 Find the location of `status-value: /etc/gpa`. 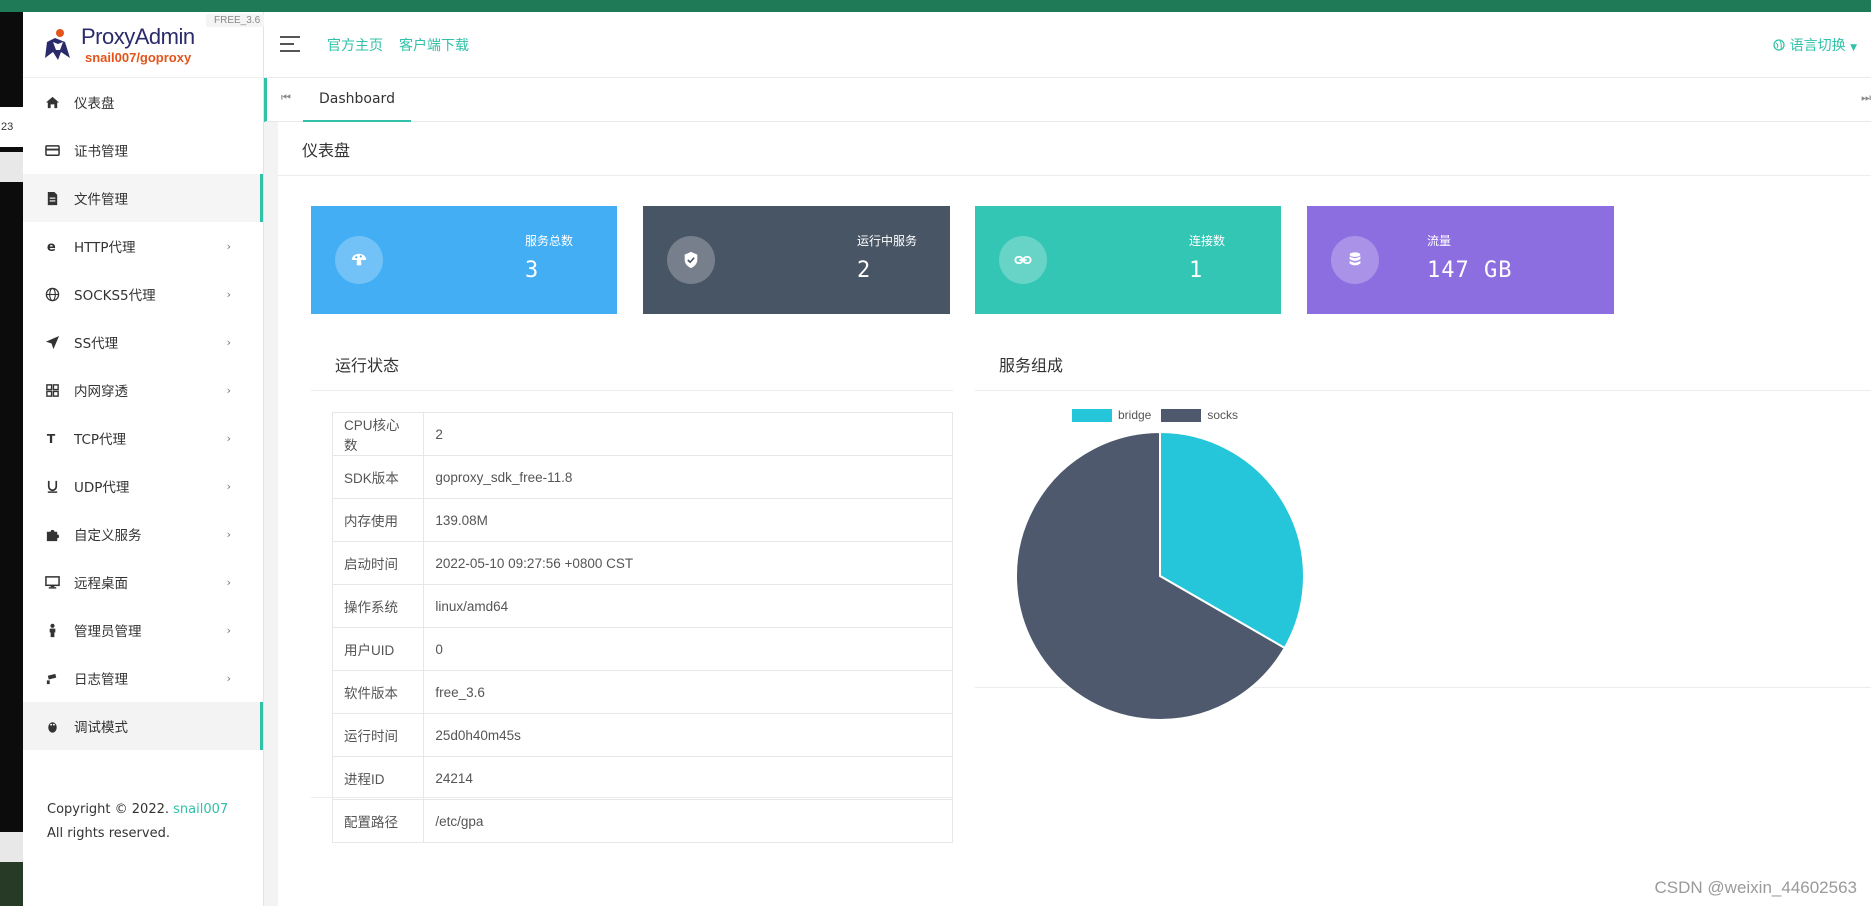

status-value: /etc/gpa is located at coordinates (688, 821).